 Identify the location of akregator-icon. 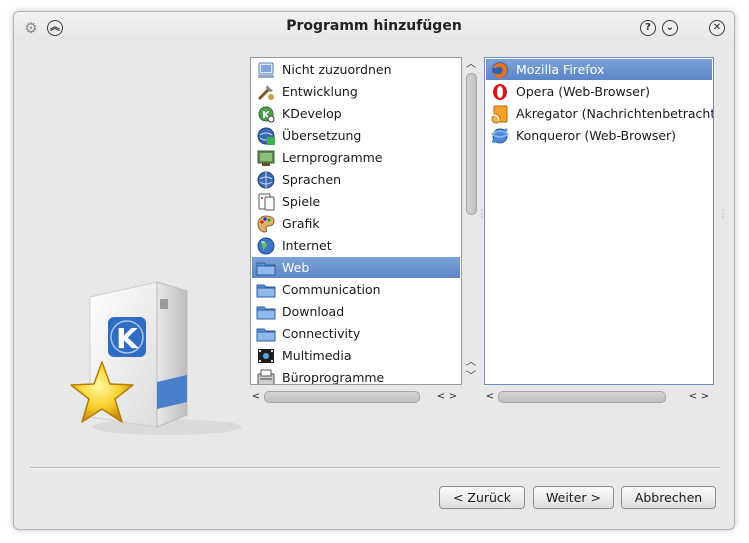
(499, 114).